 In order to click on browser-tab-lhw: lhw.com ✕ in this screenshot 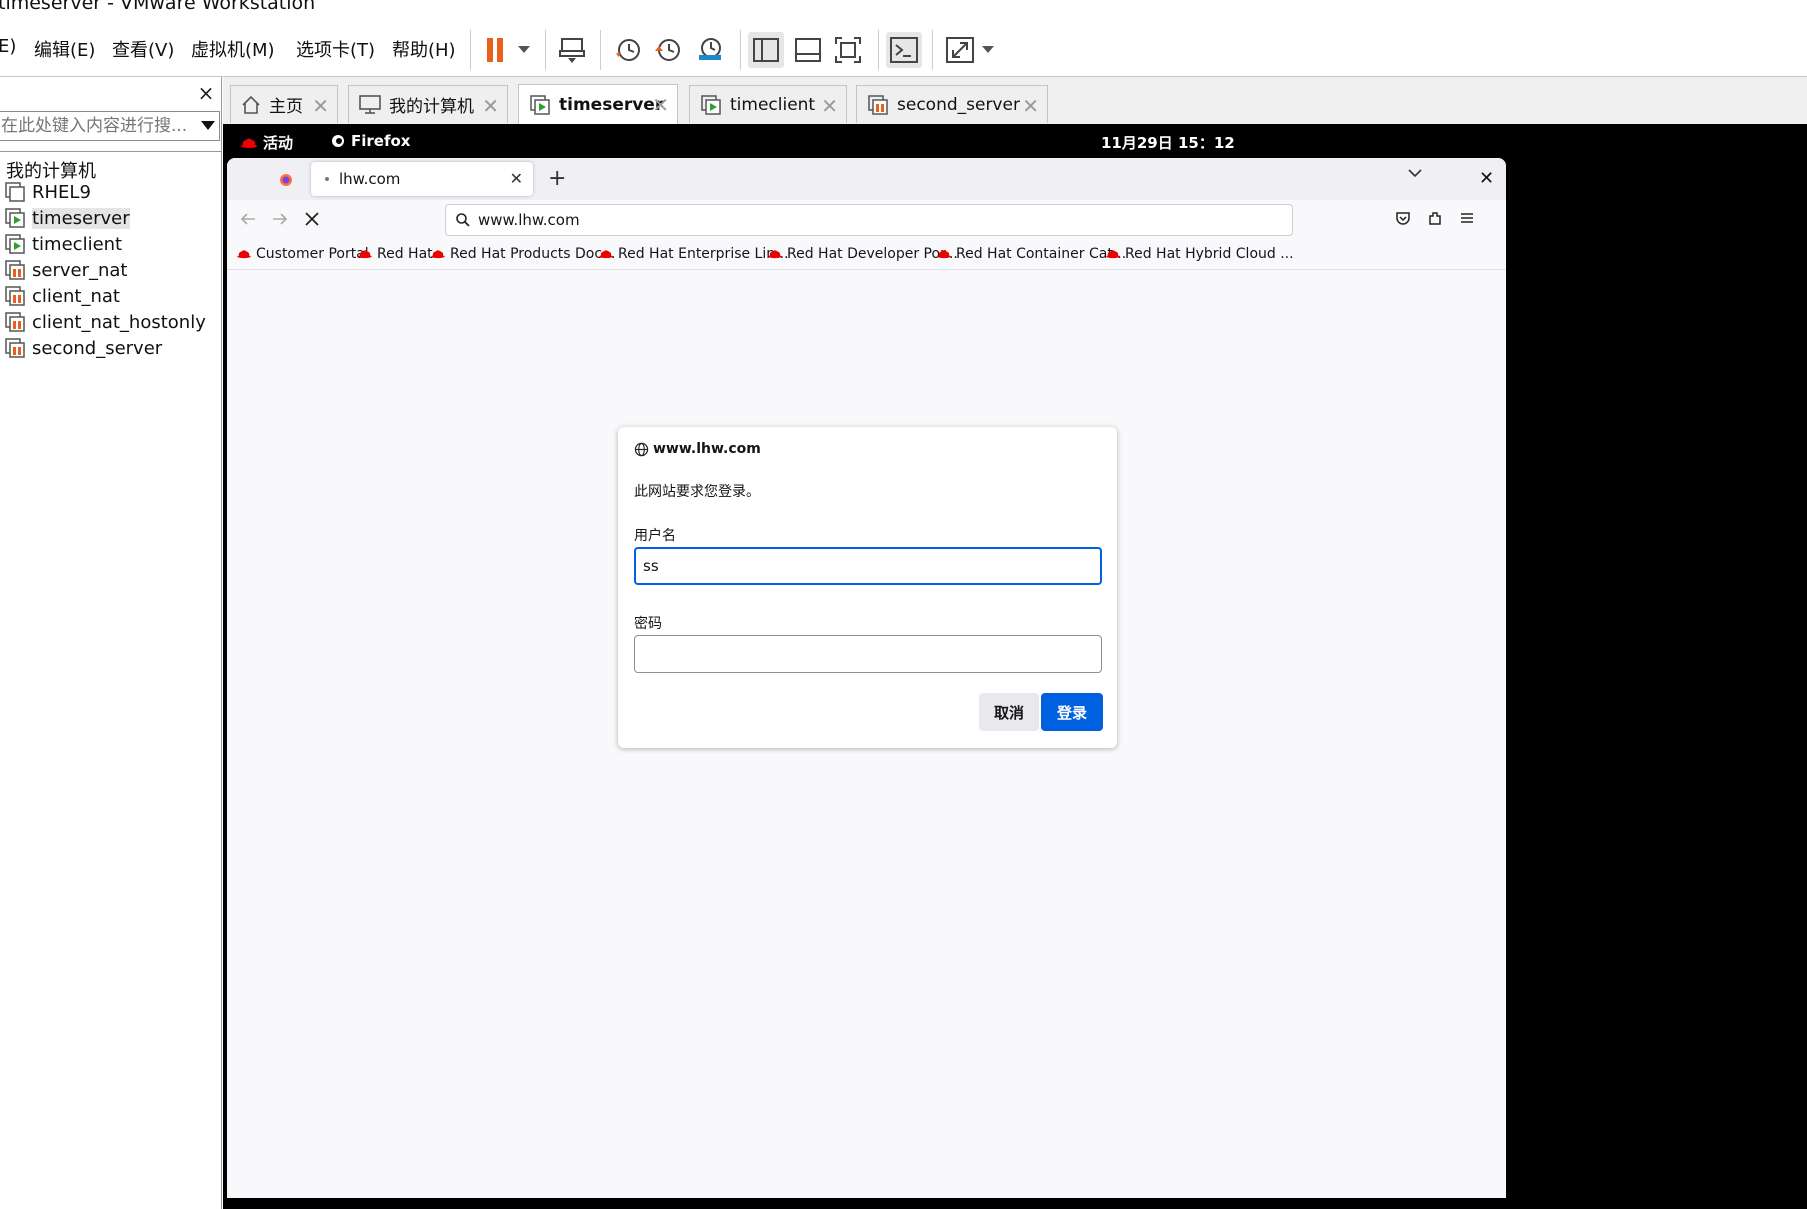, I will do `click(422, 179)`.